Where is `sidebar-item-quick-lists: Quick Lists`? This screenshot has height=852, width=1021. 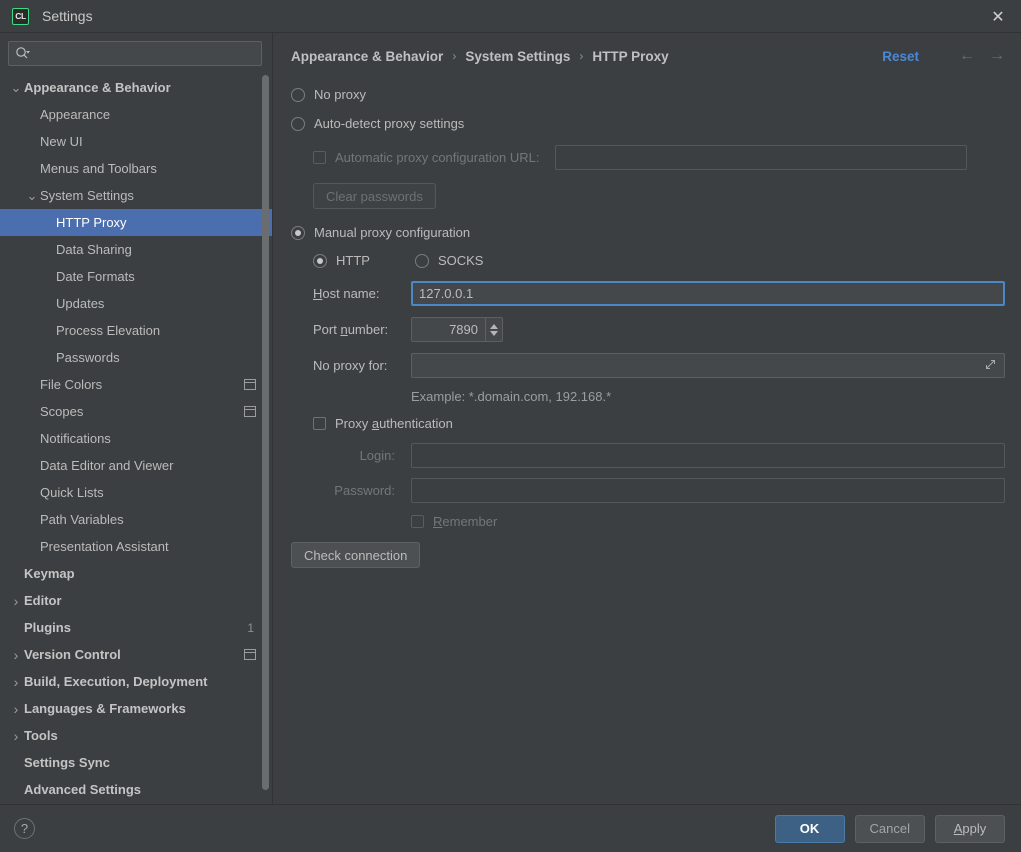
sidebar-item-quick-lists: Quick Lists is located at coordinates (136, 492).